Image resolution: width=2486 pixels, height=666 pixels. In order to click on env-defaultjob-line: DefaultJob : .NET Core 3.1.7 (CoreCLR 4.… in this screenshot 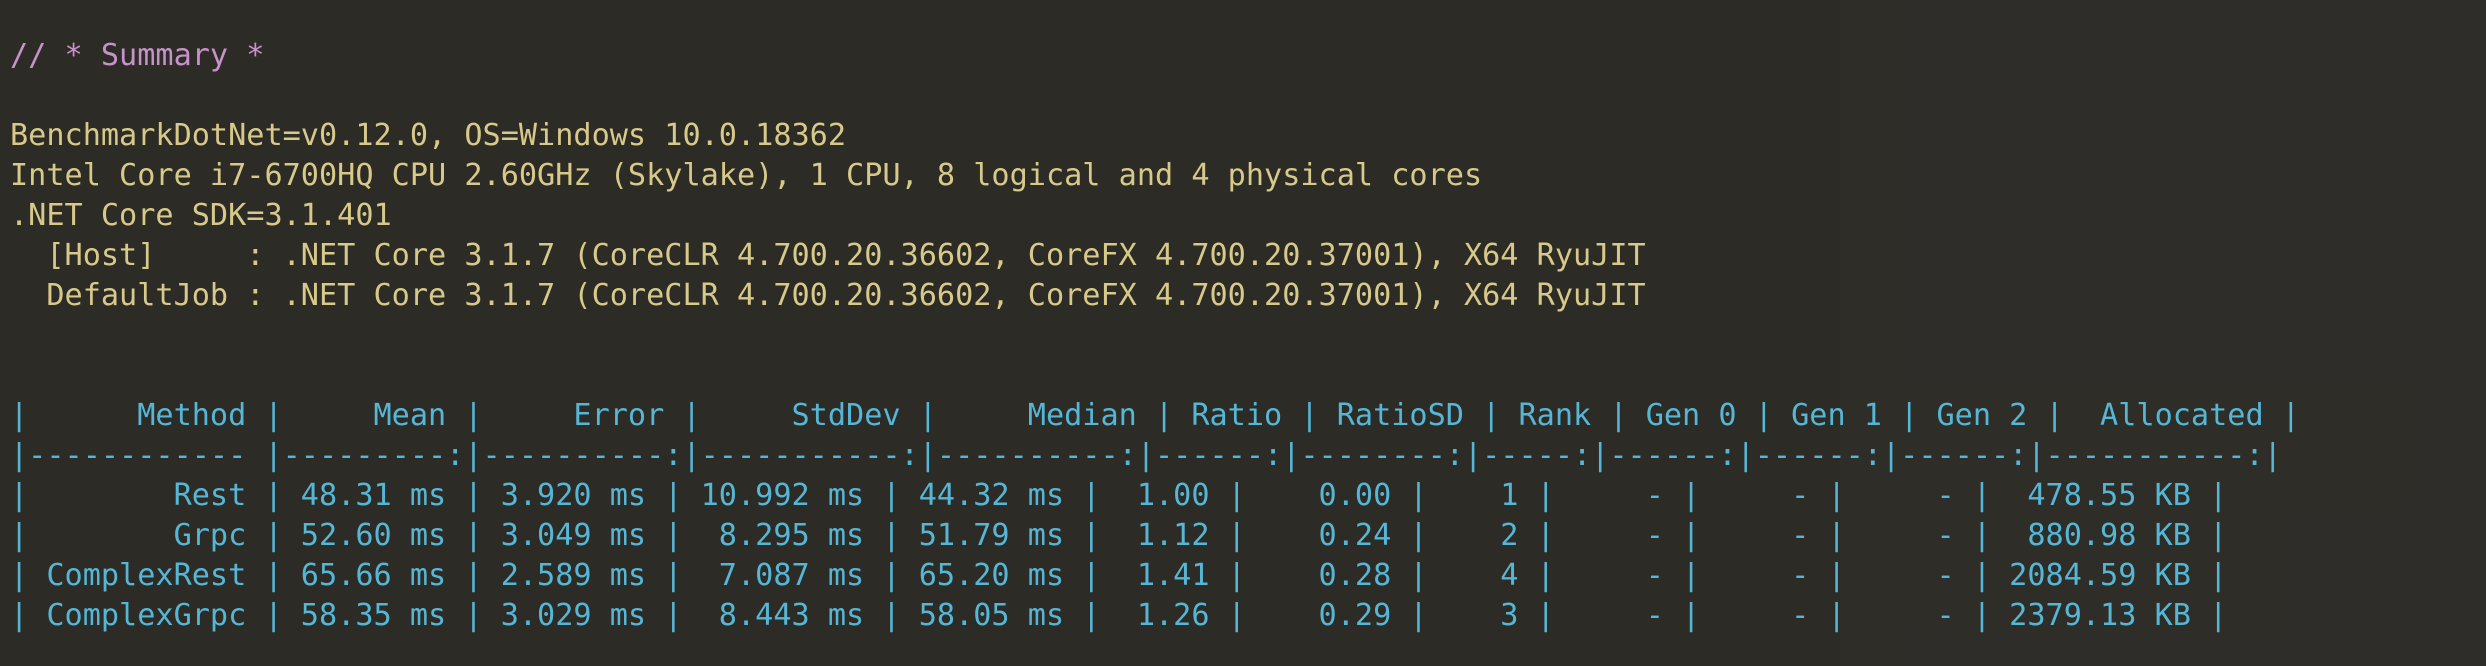, I will do `click(828, 295)`.